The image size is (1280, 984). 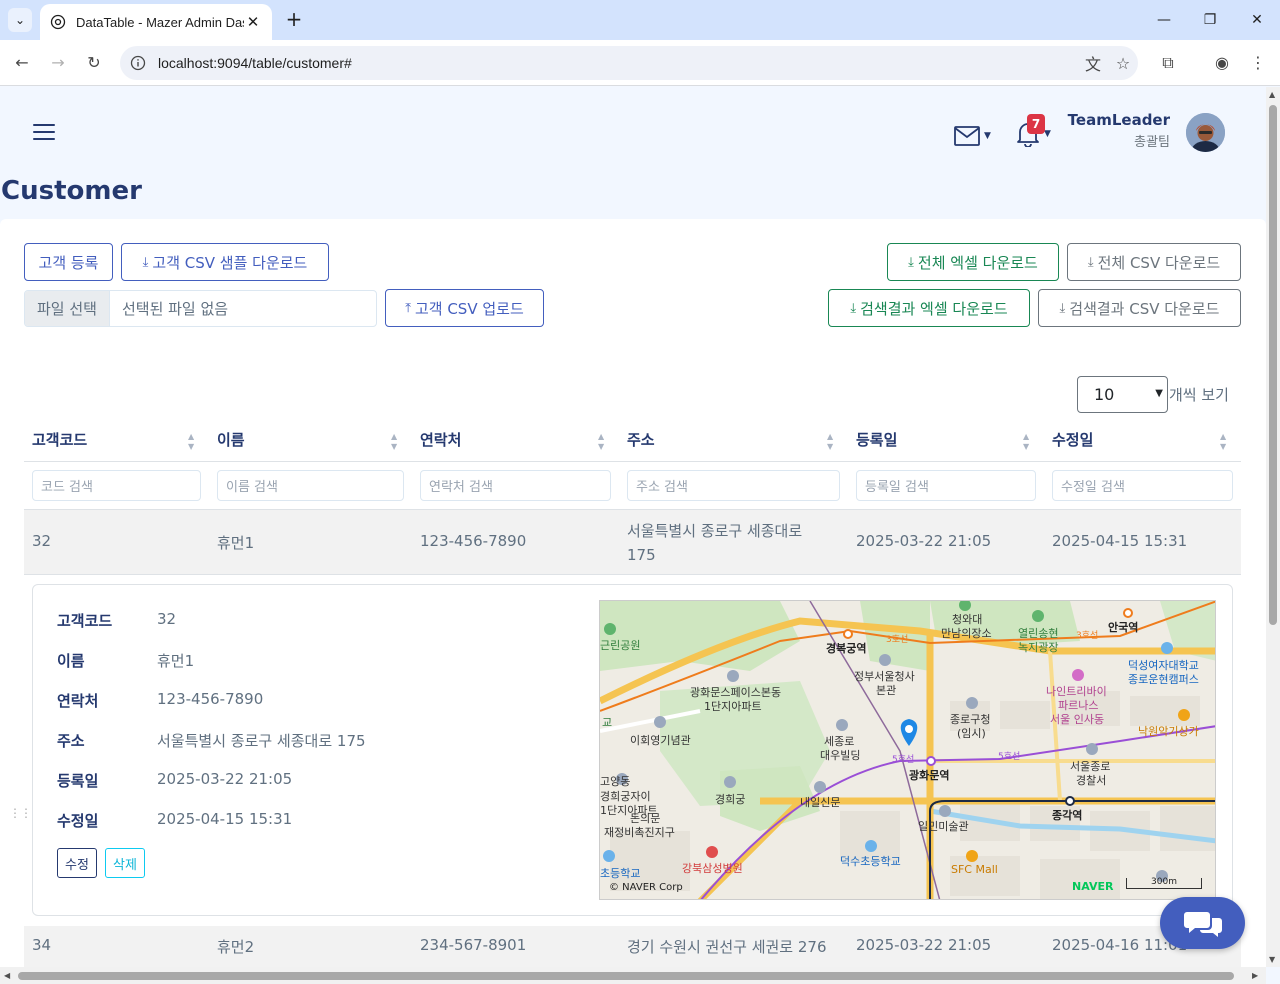 I want to click on cell-created: 2025-03-22 21:05, so click(x=924, y=945).